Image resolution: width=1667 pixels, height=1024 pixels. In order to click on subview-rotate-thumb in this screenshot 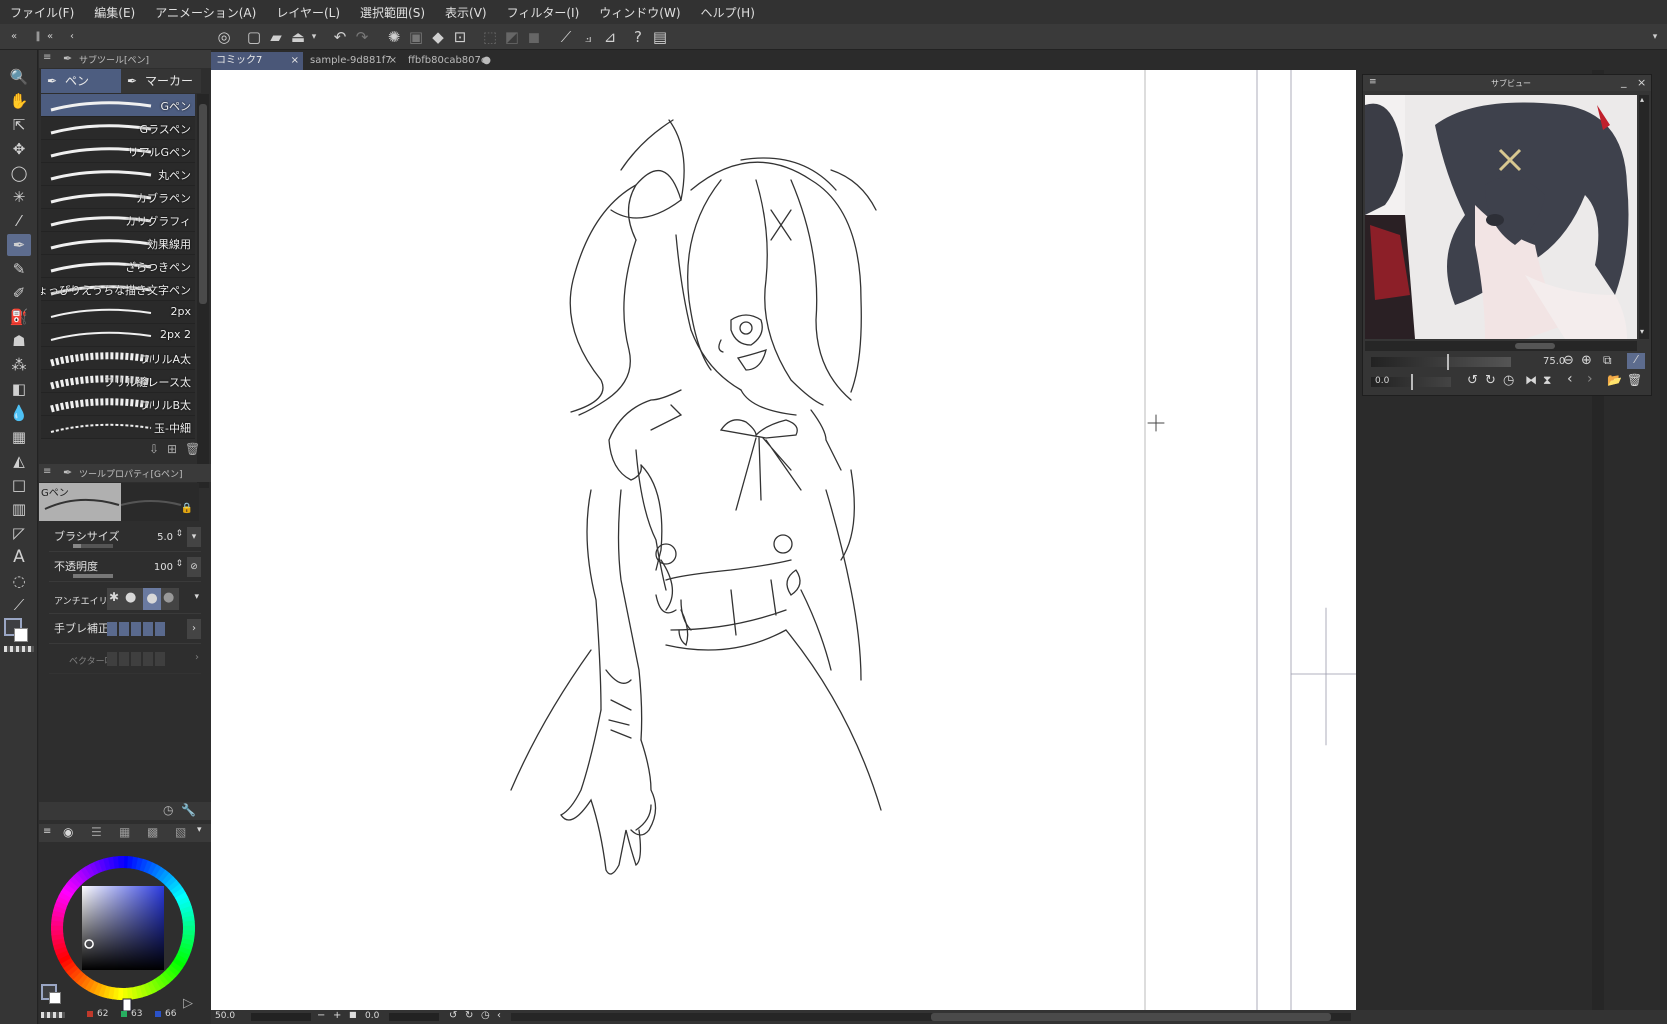, I will do `click(1412, 382)`.